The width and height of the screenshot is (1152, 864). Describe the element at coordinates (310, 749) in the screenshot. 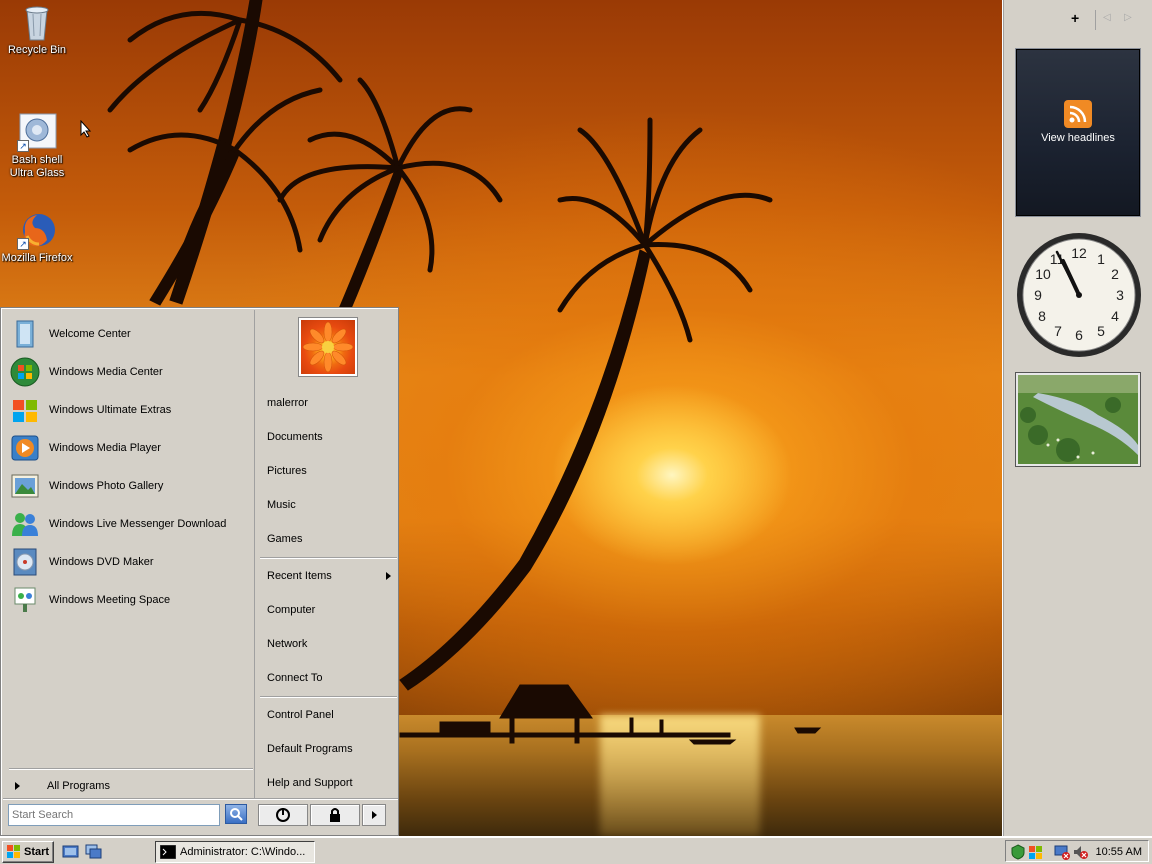

I see `menu-item-default-programs: Default Programs` at that location.